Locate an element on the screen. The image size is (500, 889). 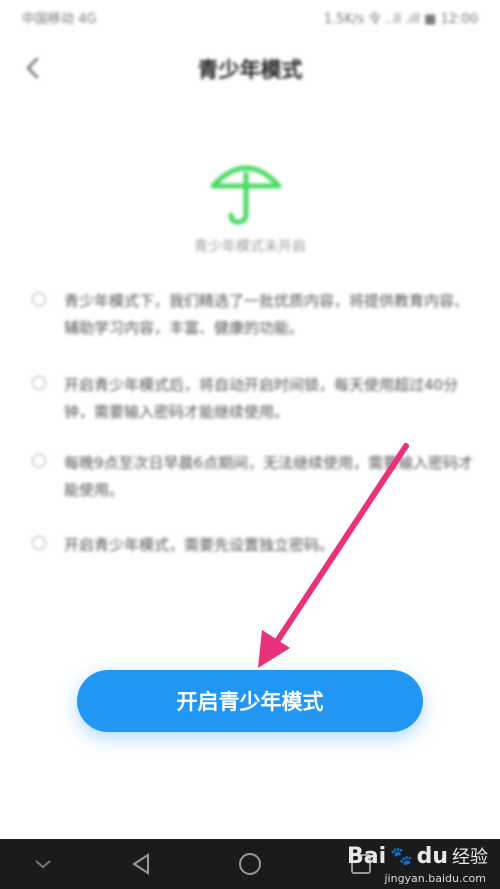
tip-text: 开启青少年模式，需要先设置独立密码。 is located at coordinates (199, 545).